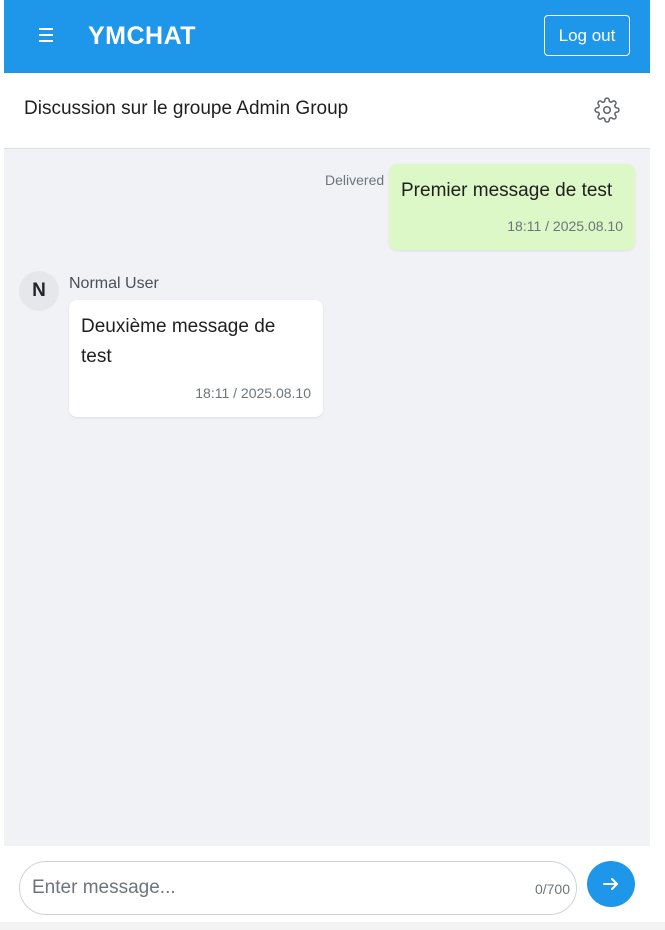 This screenshot has width=665, height=930. I want to click on group-header: Discussion sur le groupe Admin Group, so click(327, 111).